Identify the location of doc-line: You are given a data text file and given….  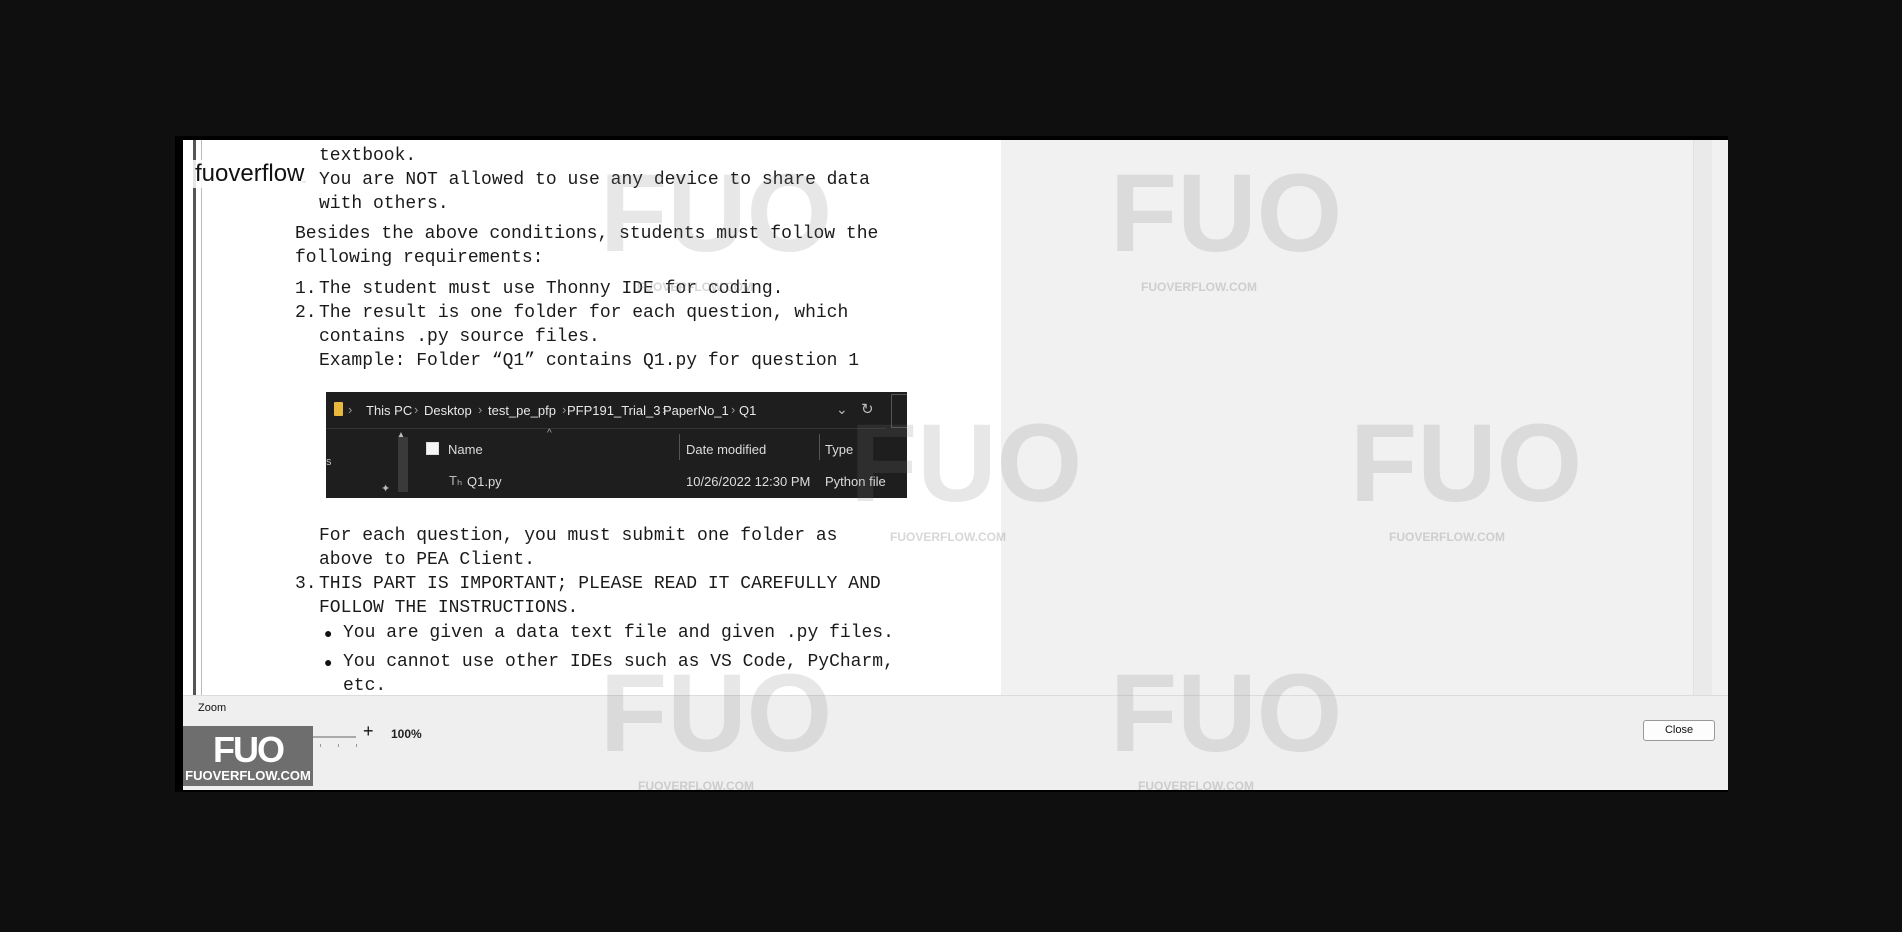
(618, 633).